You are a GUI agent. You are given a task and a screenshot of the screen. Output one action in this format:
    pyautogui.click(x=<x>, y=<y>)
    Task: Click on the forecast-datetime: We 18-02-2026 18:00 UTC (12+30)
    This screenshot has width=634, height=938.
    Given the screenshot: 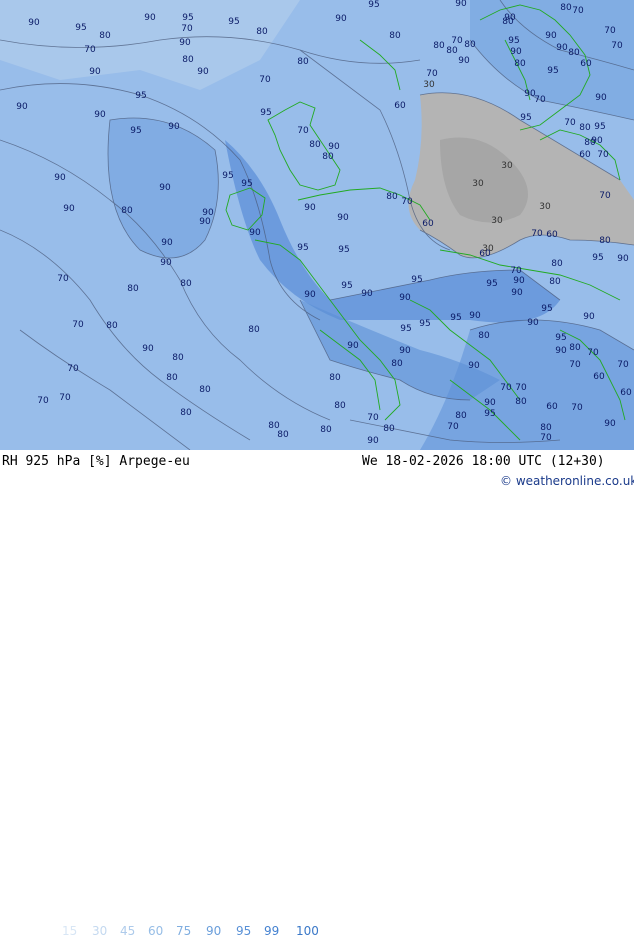 What is the action you would take?
    pyautogui.click(x=483, y=461)
    